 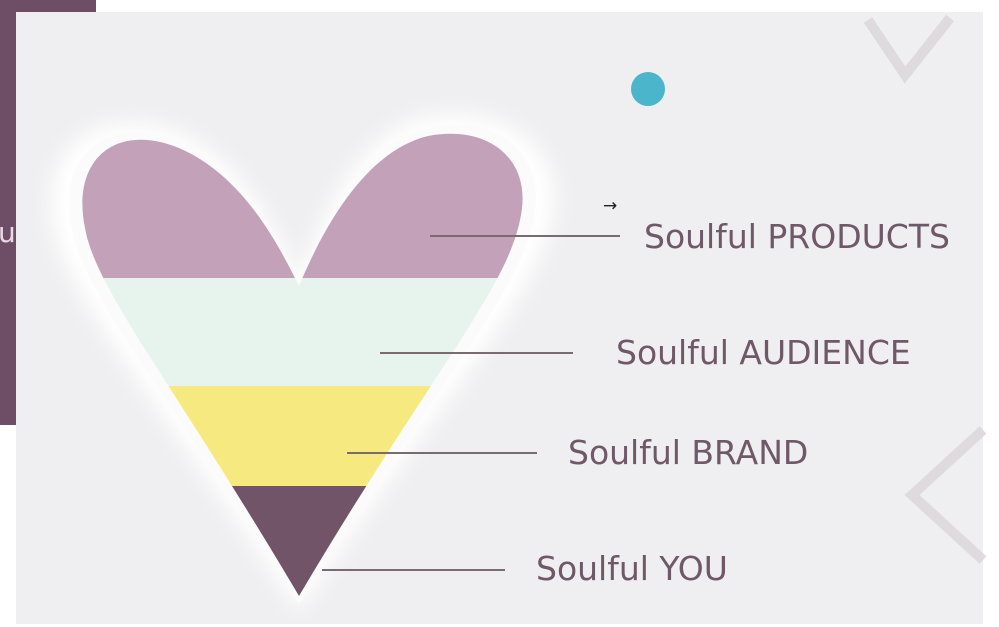 What do you see at coordinates (763, 352) in the screenshot?
I see `label-soulful-audience: Soulful AUDIENCE` at bounding box center [763, 352].